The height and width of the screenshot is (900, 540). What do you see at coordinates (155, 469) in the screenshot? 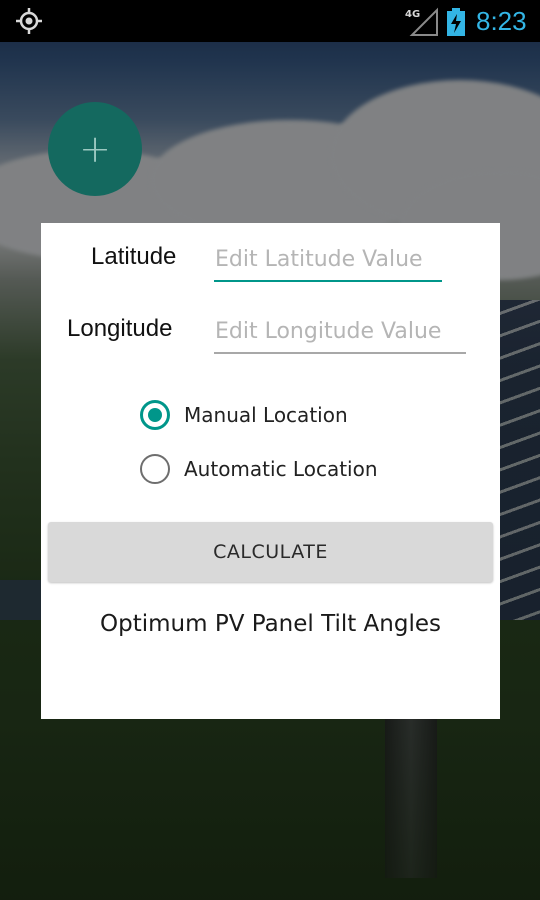
I see `radio-unchecked-icon` at bounding box center [155, 469].